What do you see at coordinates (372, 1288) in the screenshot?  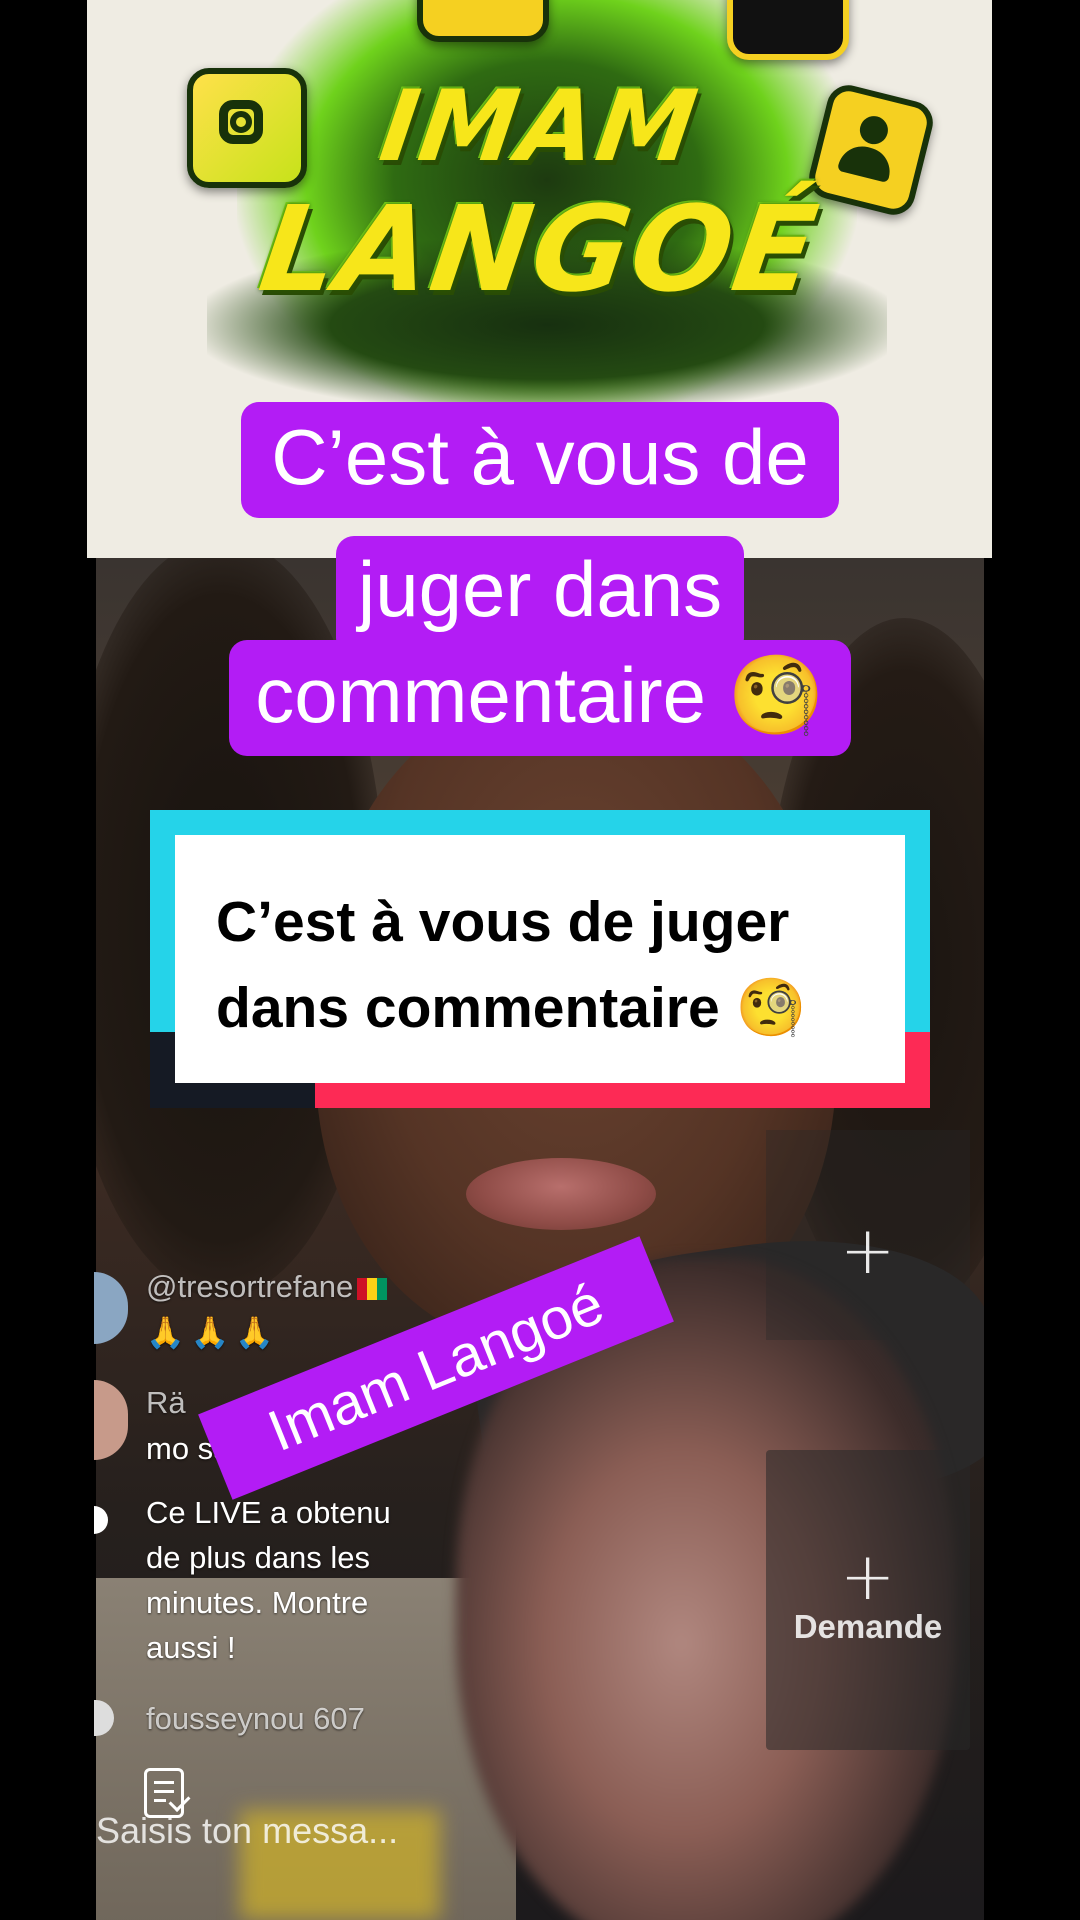 I see `guinea-flag-icon` at bounding box center [372, 1288].